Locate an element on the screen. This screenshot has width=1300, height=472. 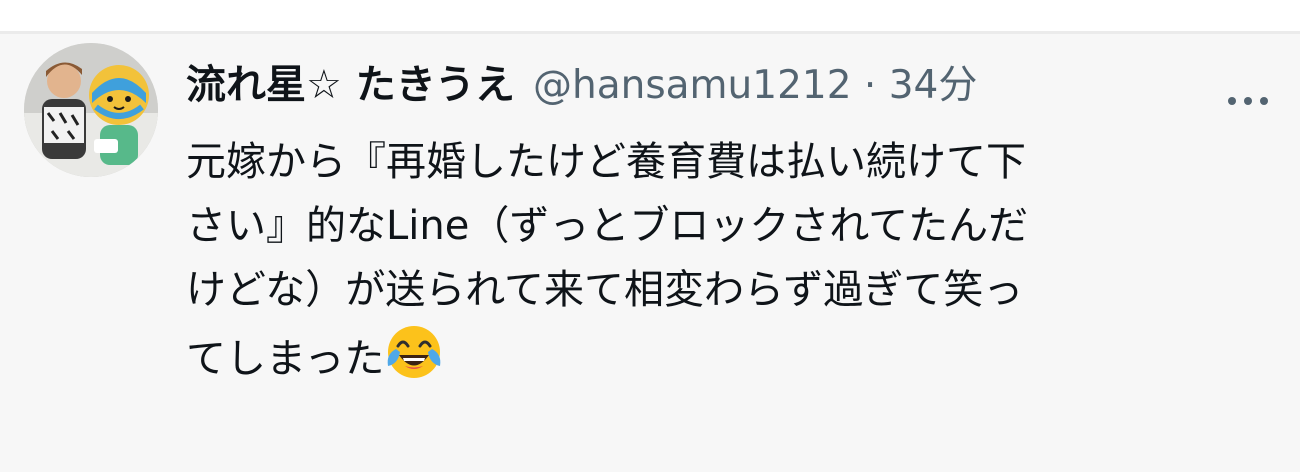
face-with-tears-of-joy-icon is located at coordinates (414, 352).